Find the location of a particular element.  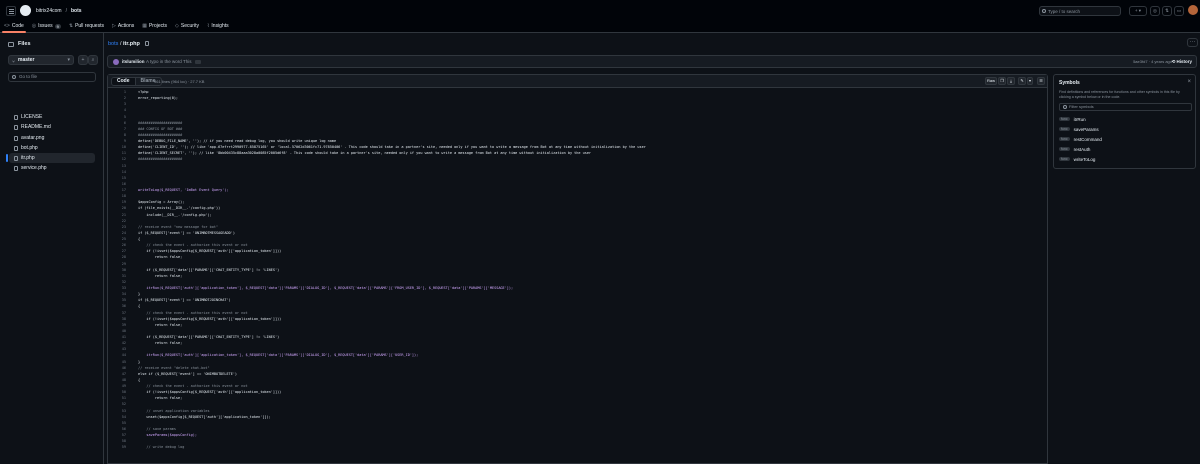

search-input: Type / to search is located at coordinates (1080, 11).